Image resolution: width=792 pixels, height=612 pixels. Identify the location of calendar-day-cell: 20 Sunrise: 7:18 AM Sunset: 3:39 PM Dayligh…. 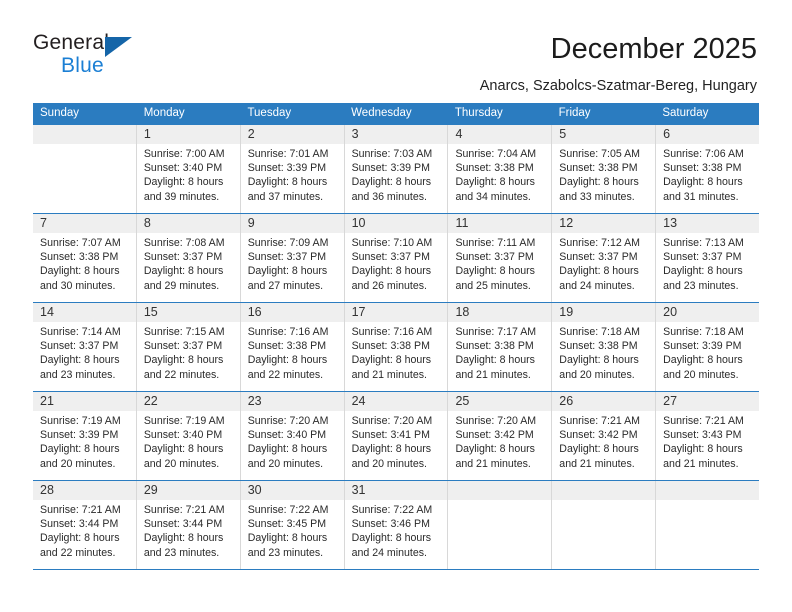
(708, 347).